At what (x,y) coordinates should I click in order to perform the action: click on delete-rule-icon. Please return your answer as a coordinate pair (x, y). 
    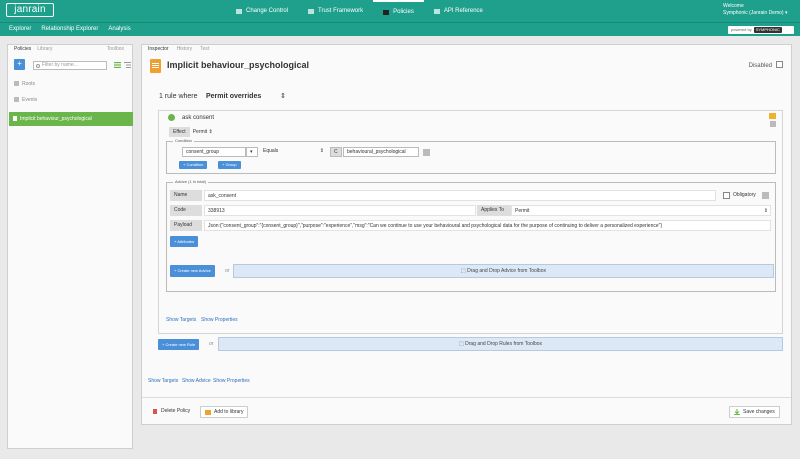
    Looking at the image, I should click on (773, 124).